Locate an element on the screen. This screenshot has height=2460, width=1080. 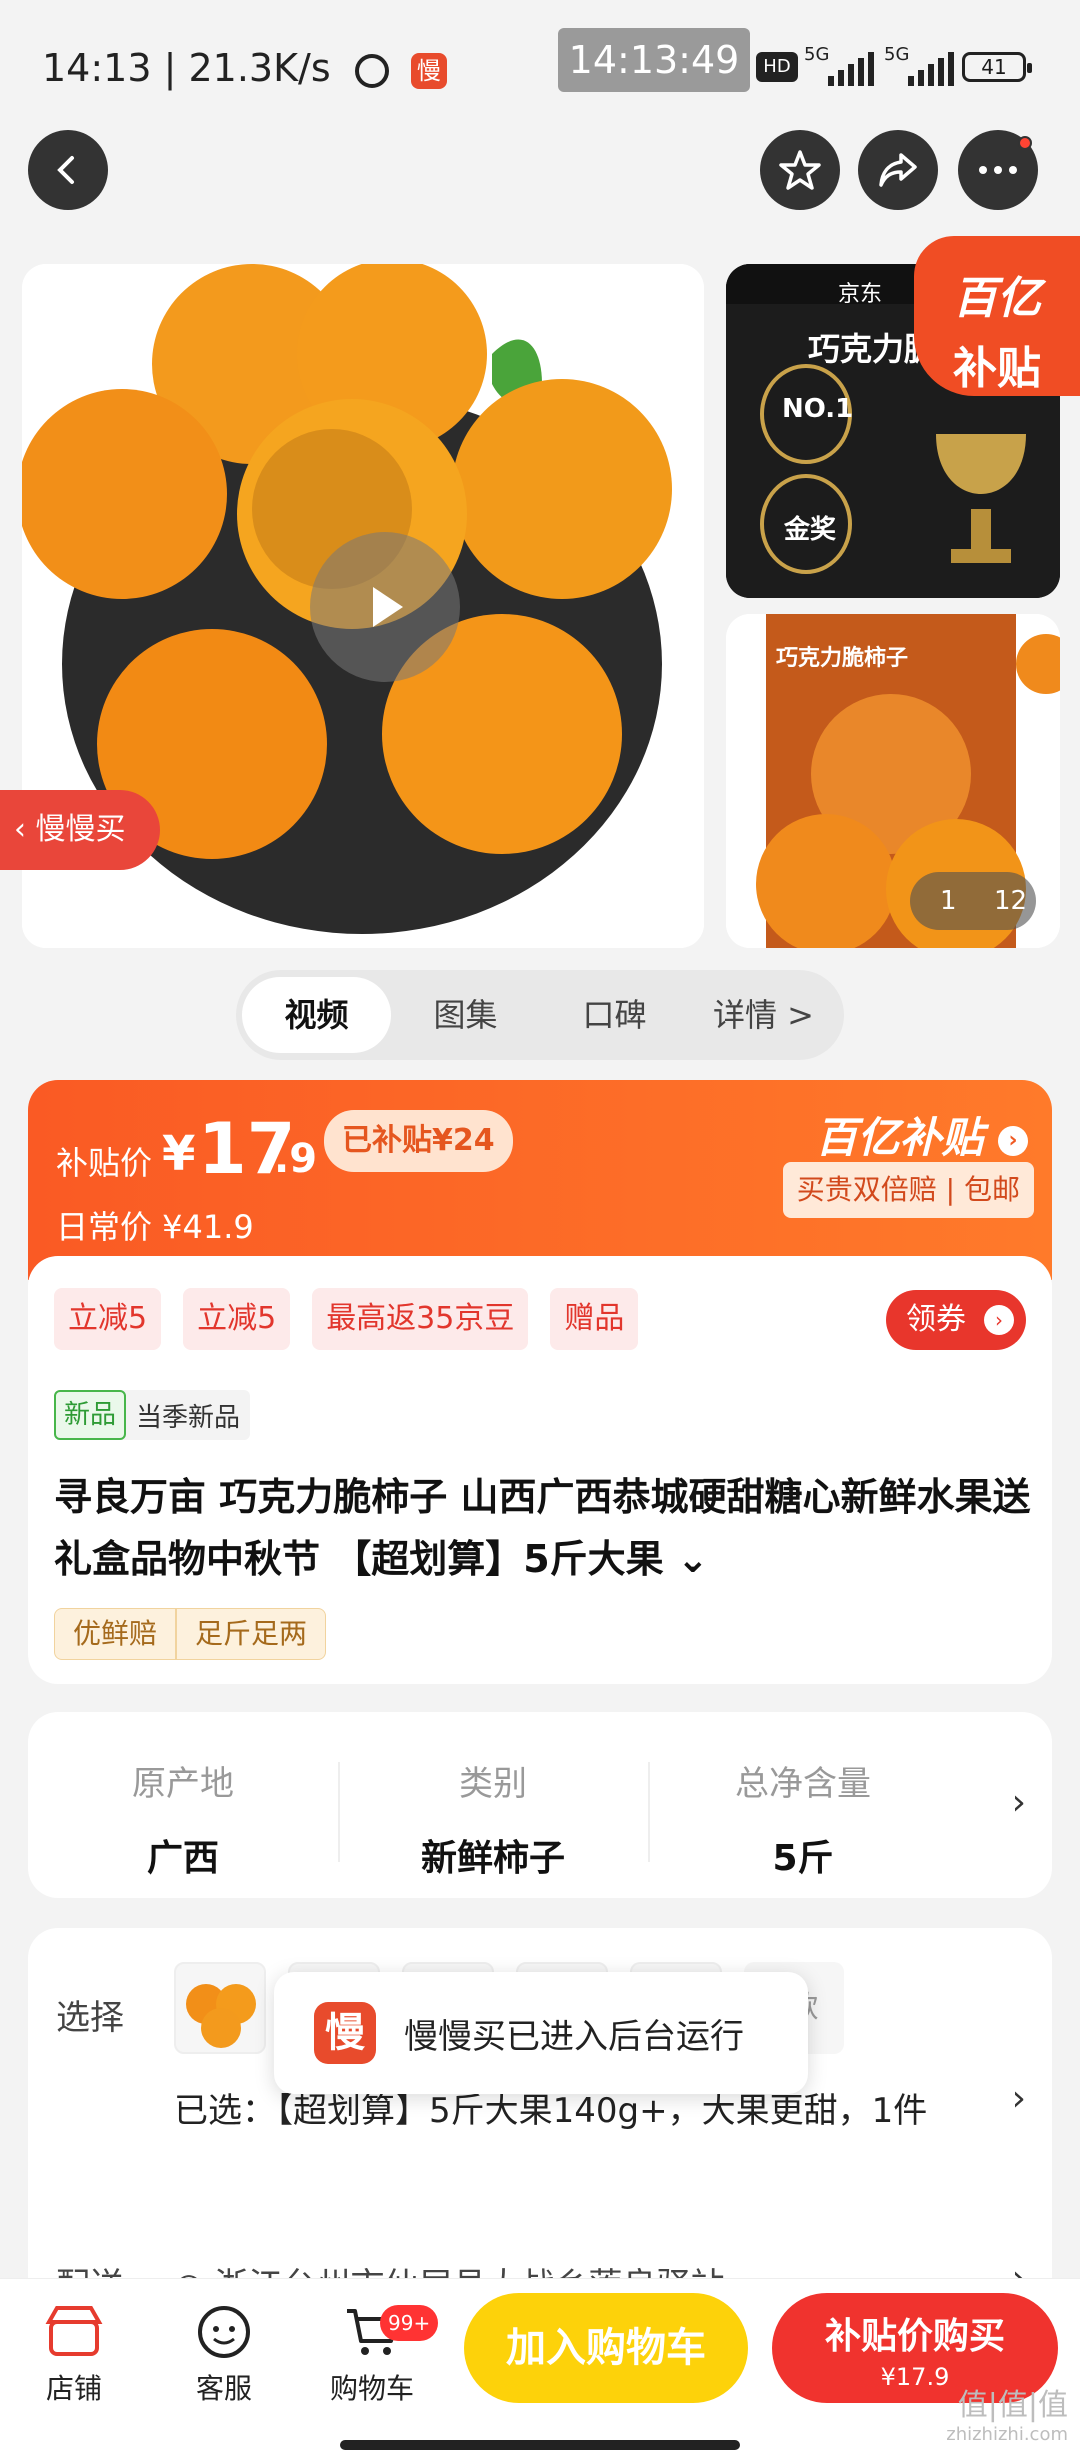
notification-dot is located at coordinates (1025, 143).